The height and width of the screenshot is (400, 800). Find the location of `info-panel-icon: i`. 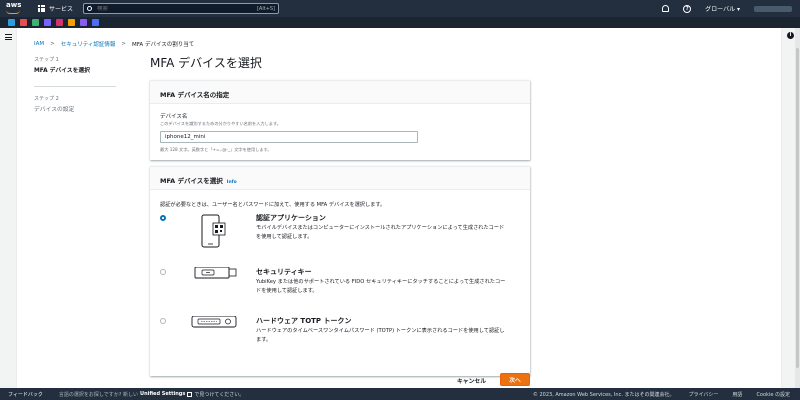

info-panel-icon: i is located at coordinates (790, 35).